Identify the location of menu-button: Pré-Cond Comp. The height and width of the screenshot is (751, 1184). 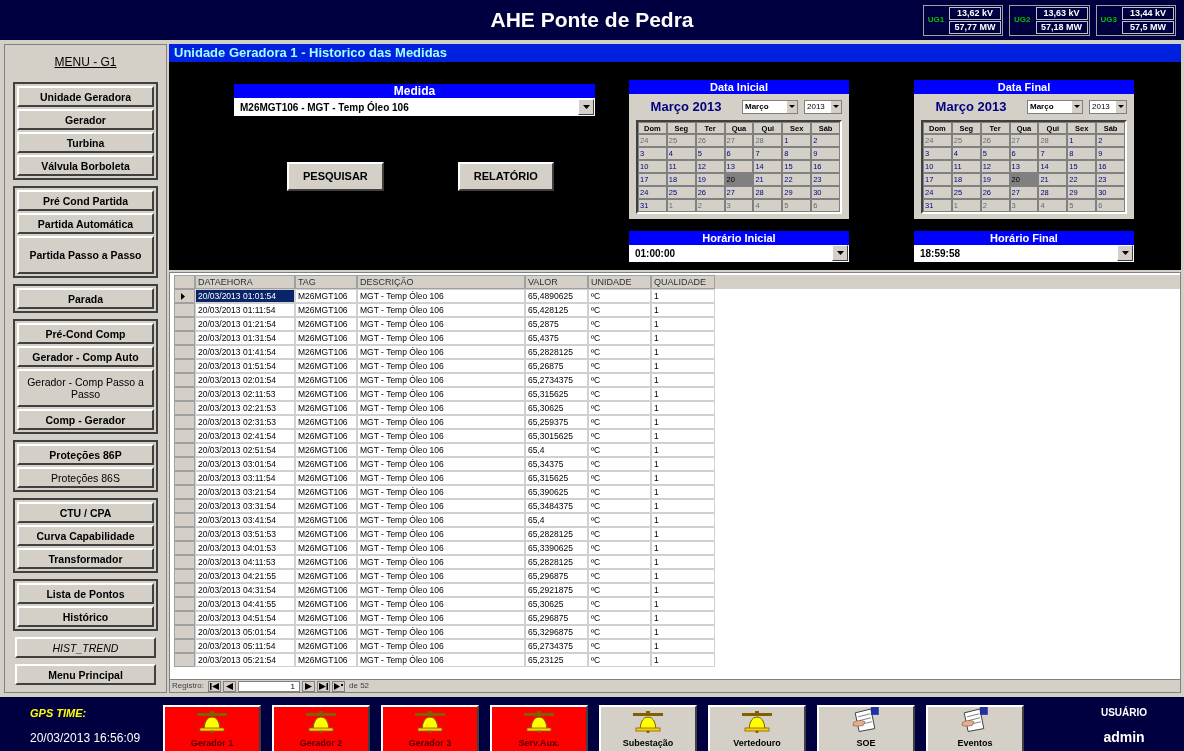
(85, 333).